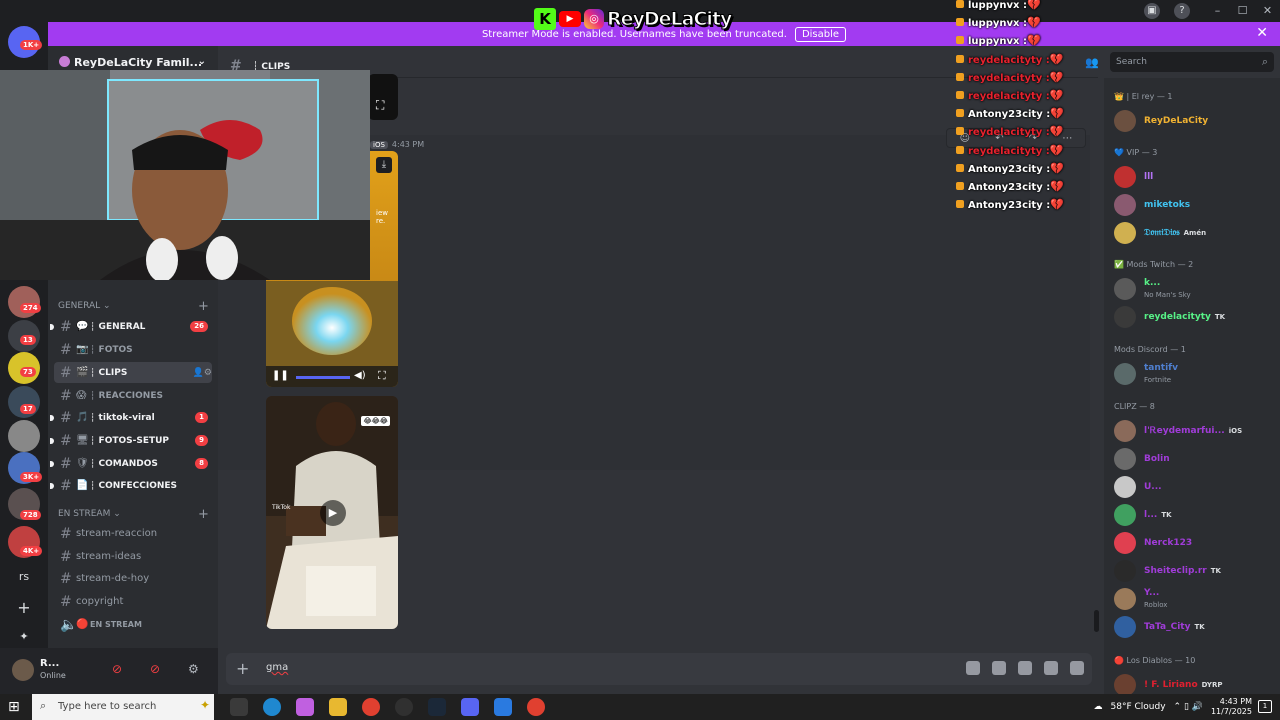 The image size is (1280, 720). Describe the element at coordinates (1194, 459) in the screenshot. I see `member-item: Bolin` at that location.